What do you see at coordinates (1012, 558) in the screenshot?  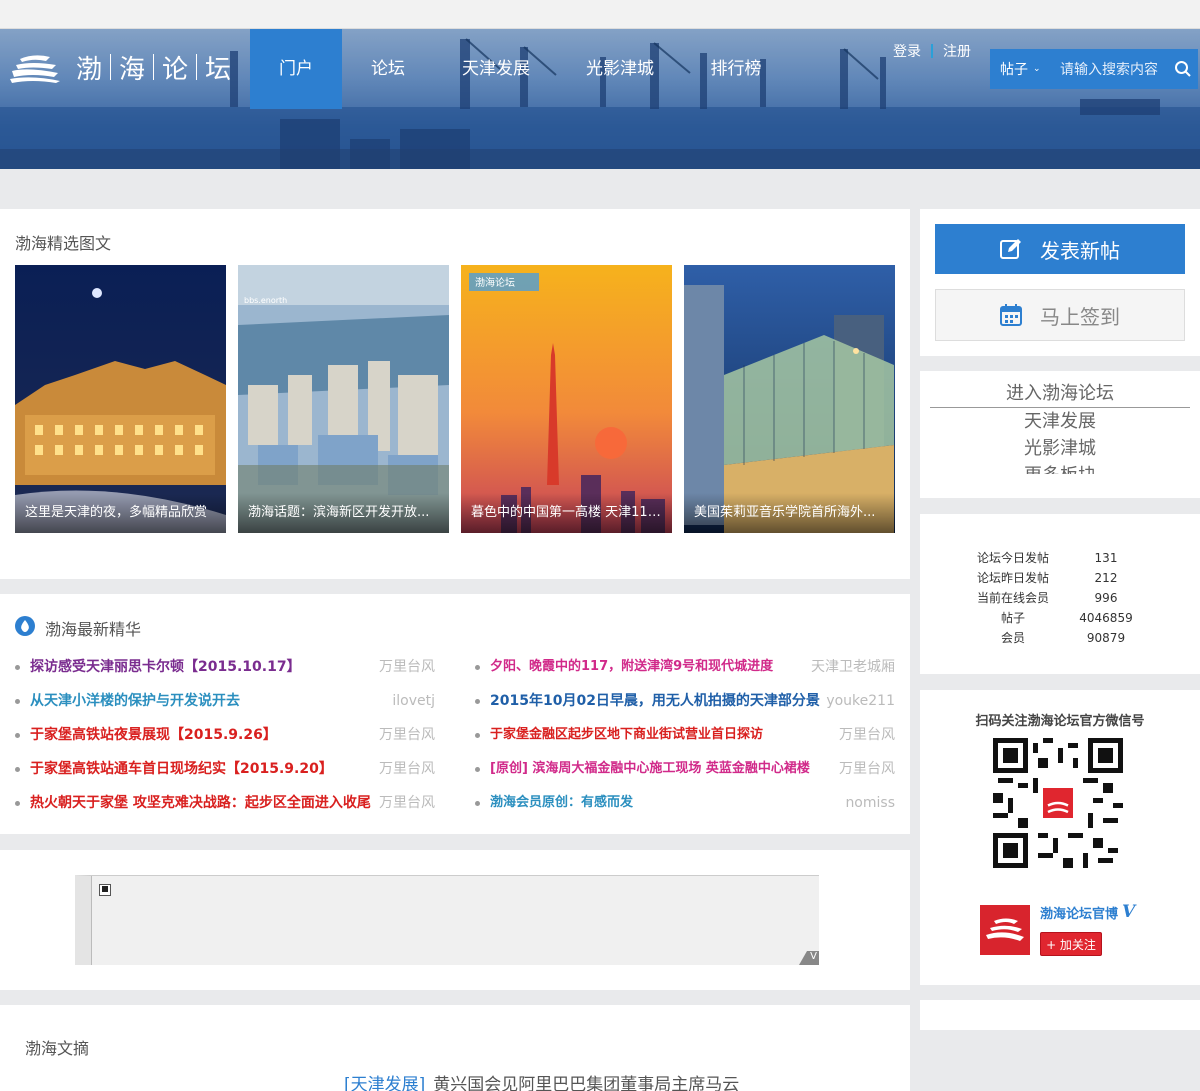 I see `stat-label: 论坛今日发帖` at bounding box center [1012, 558].